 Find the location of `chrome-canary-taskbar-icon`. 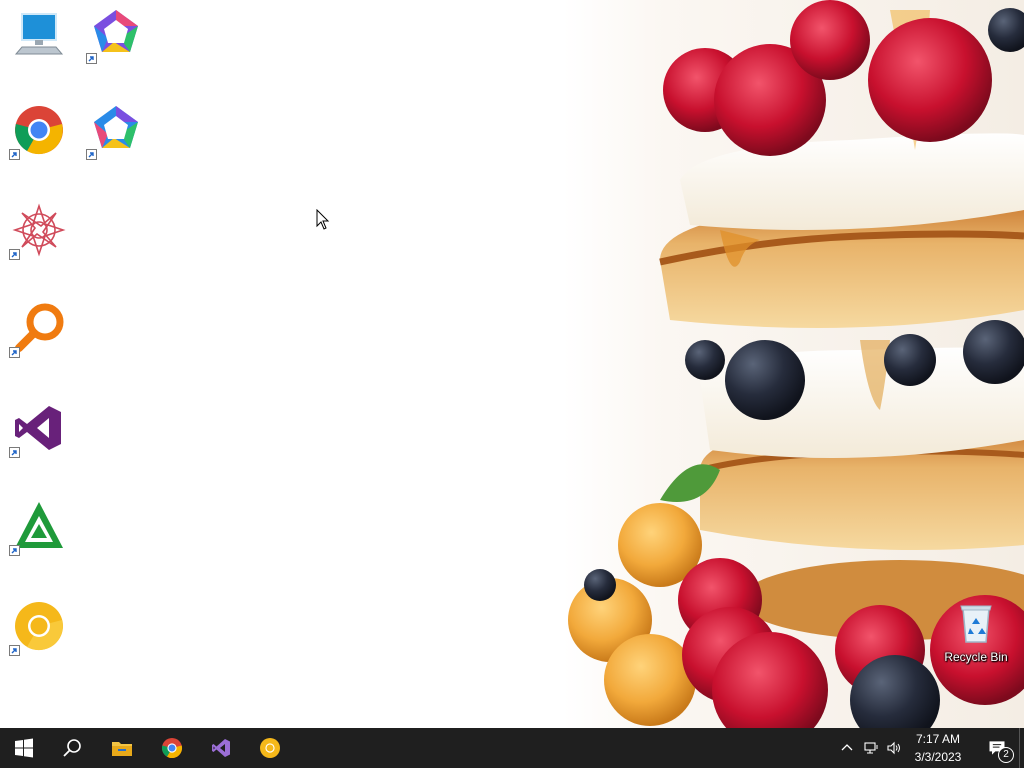

chrome-canary-taskbar-icon is located at coordinates (270, 748).